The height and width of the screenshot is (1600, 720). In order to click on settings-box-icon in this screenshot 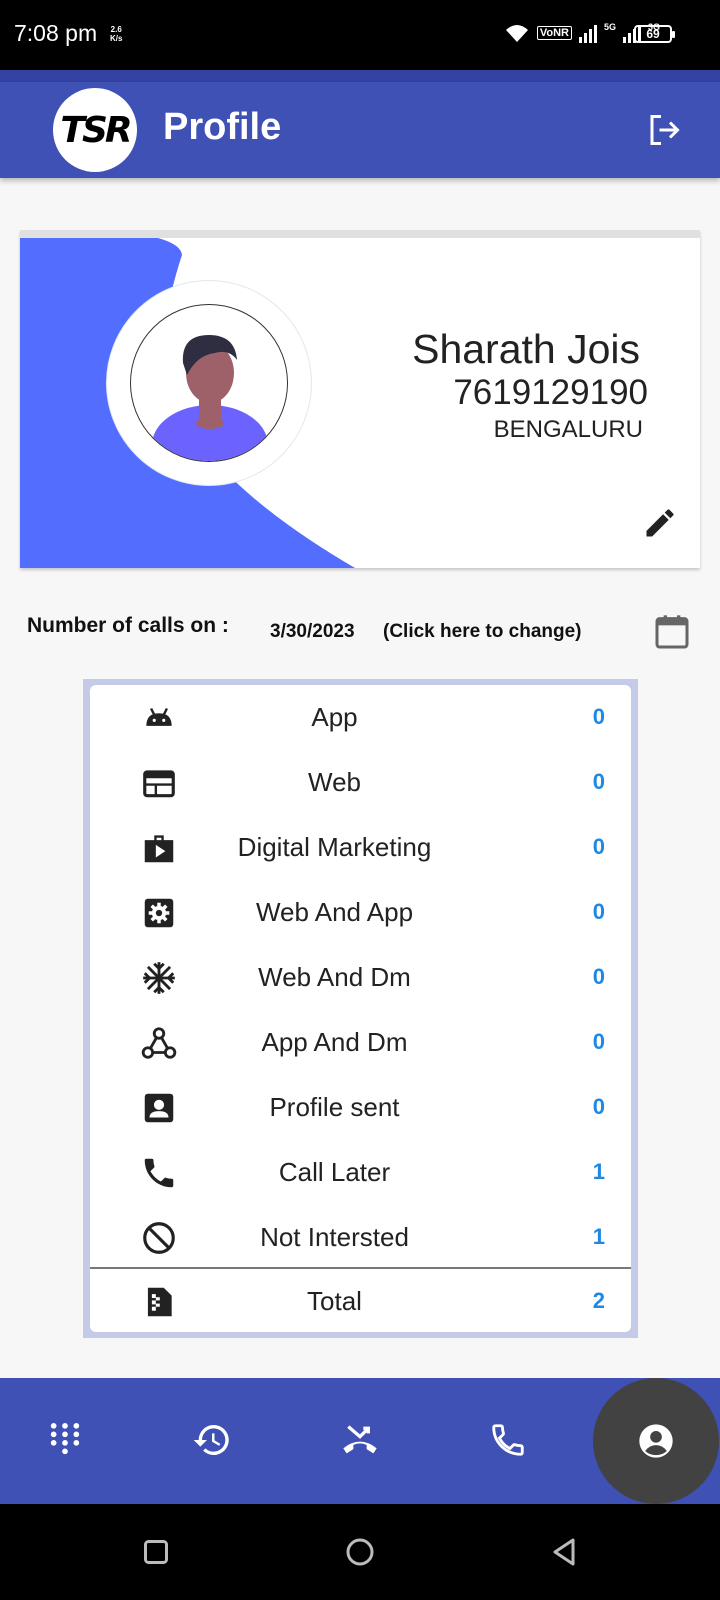, I will do `click(159, 913)`.